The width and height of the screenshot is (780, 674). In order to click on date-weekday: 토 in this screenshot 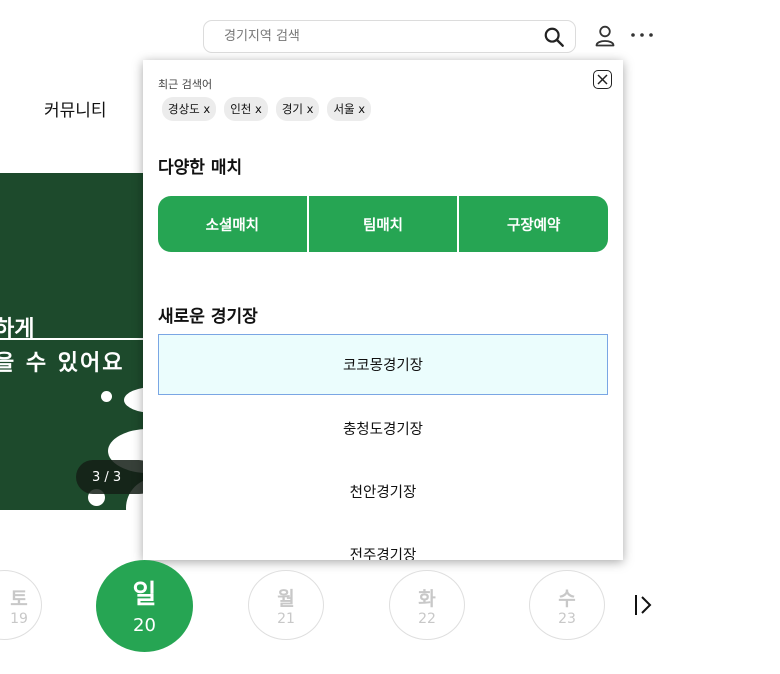, I will do `click(19, 599)`.